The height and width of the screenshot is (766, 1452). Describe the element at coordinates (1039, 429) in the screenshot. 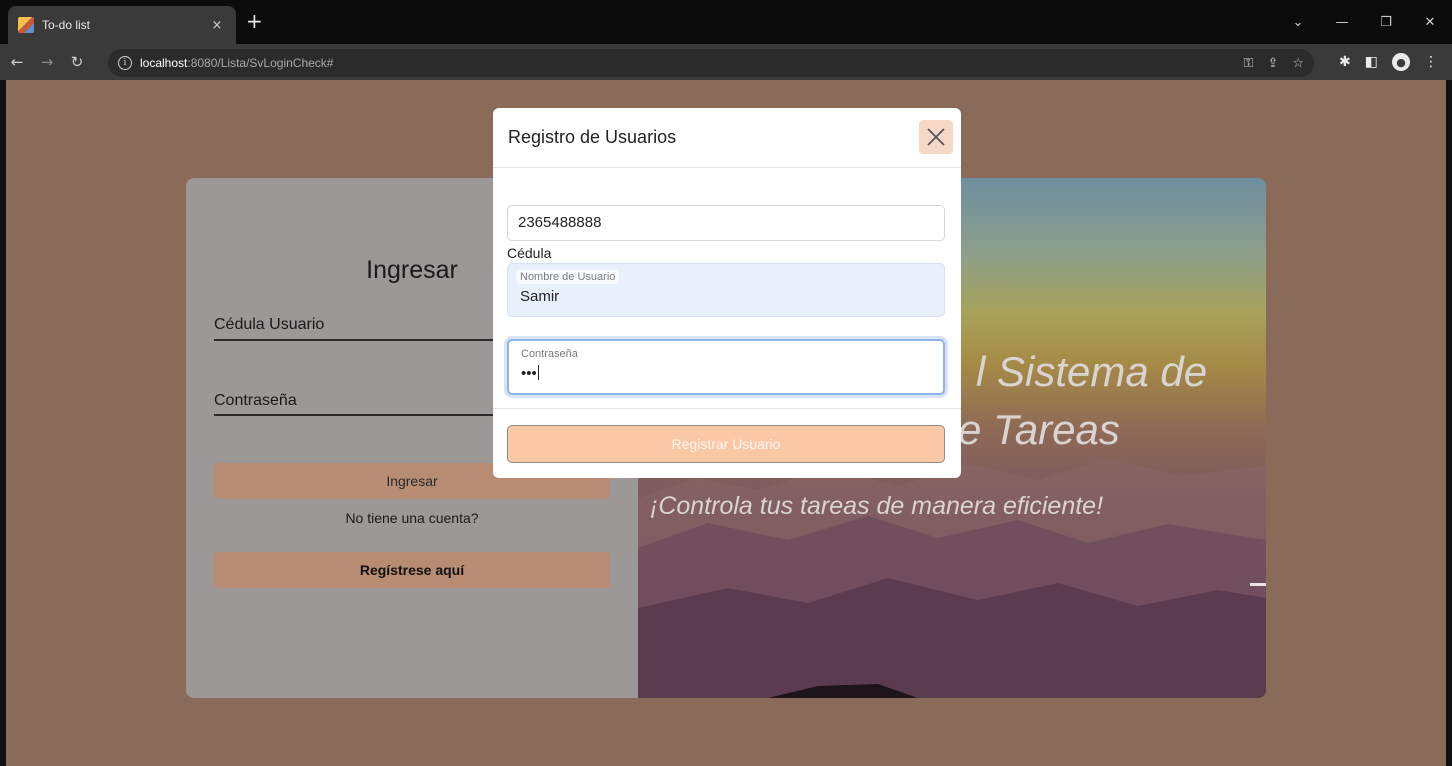

I see `hero-title-line2: e Tareas` at that location.